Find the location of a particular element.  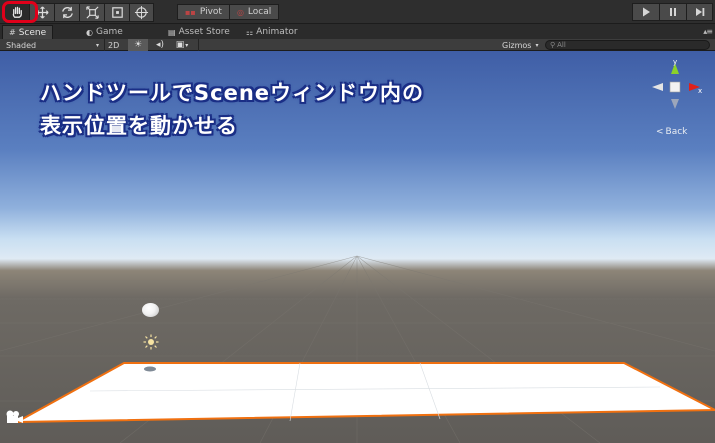

pivot-icon: ▪▪ is located at coordinates (190, 12).